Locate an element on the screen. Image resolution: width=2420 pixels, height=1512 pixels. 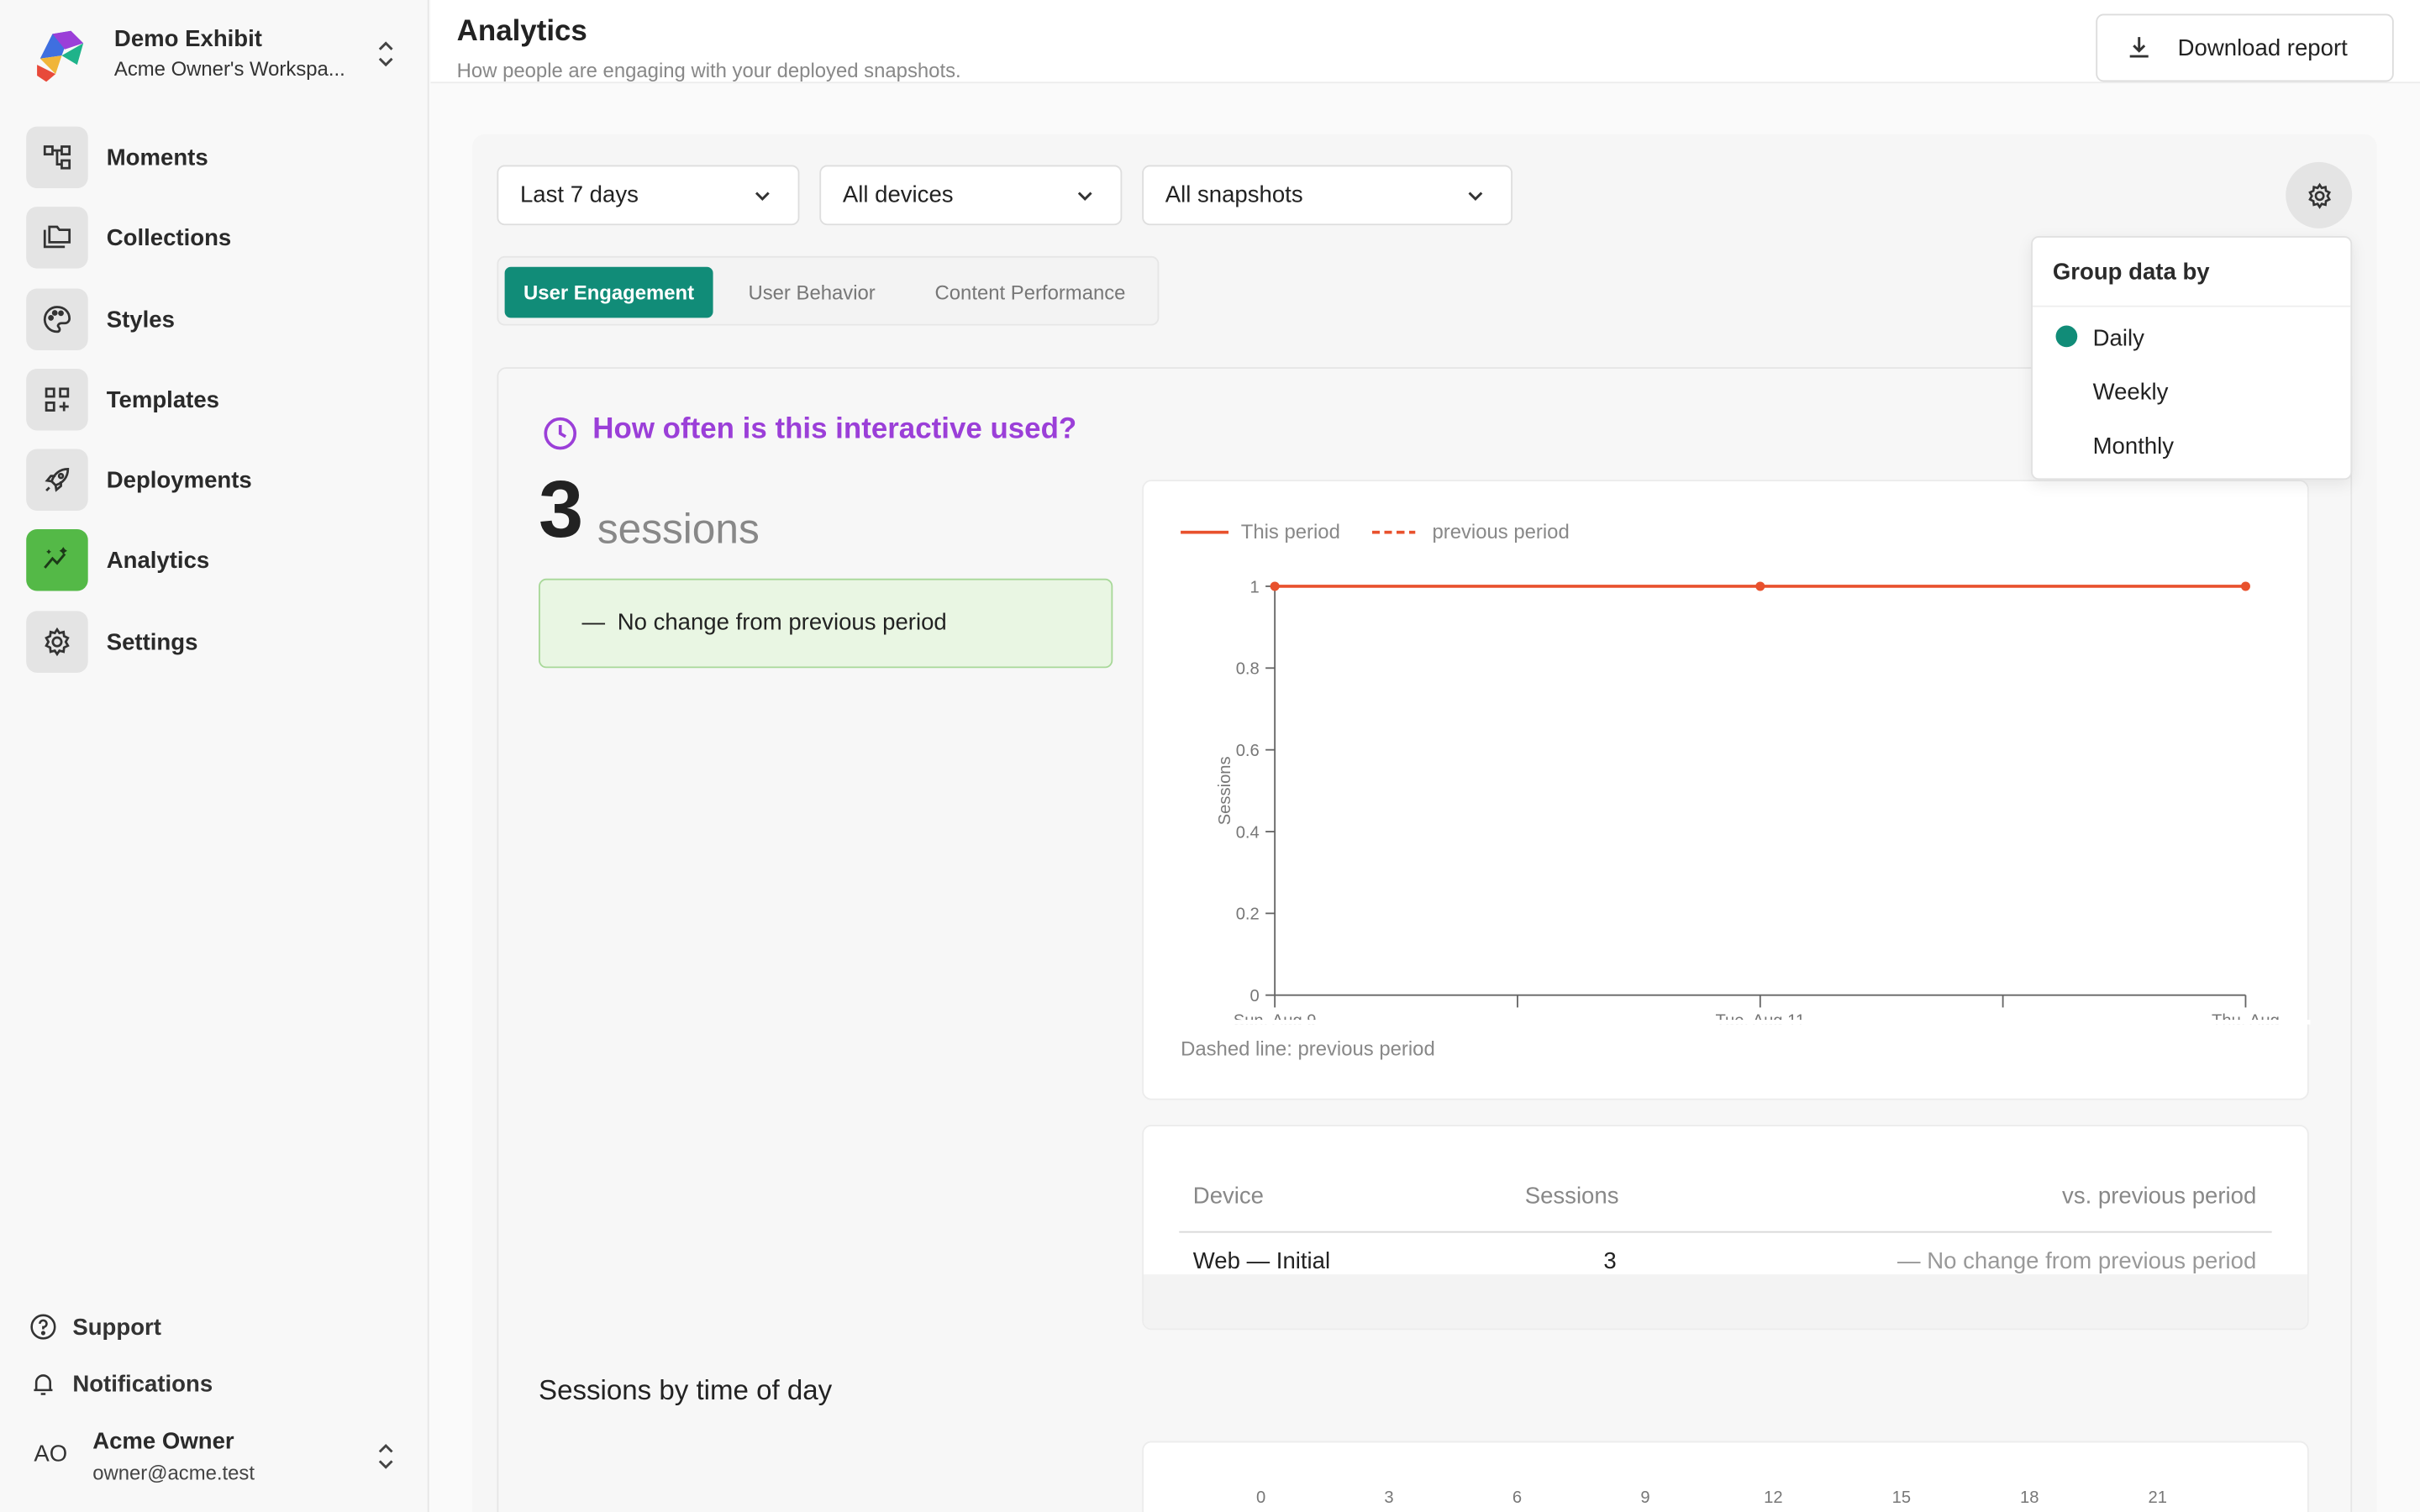
hour-tick-label: 12 is located at coordinates (1773, 1498).